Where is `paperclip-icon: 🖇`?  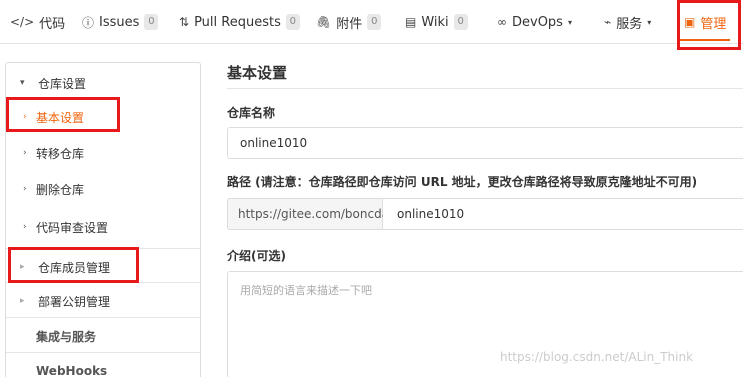 paperclip-icon: 🖇 is located at coordinates (324, 22).